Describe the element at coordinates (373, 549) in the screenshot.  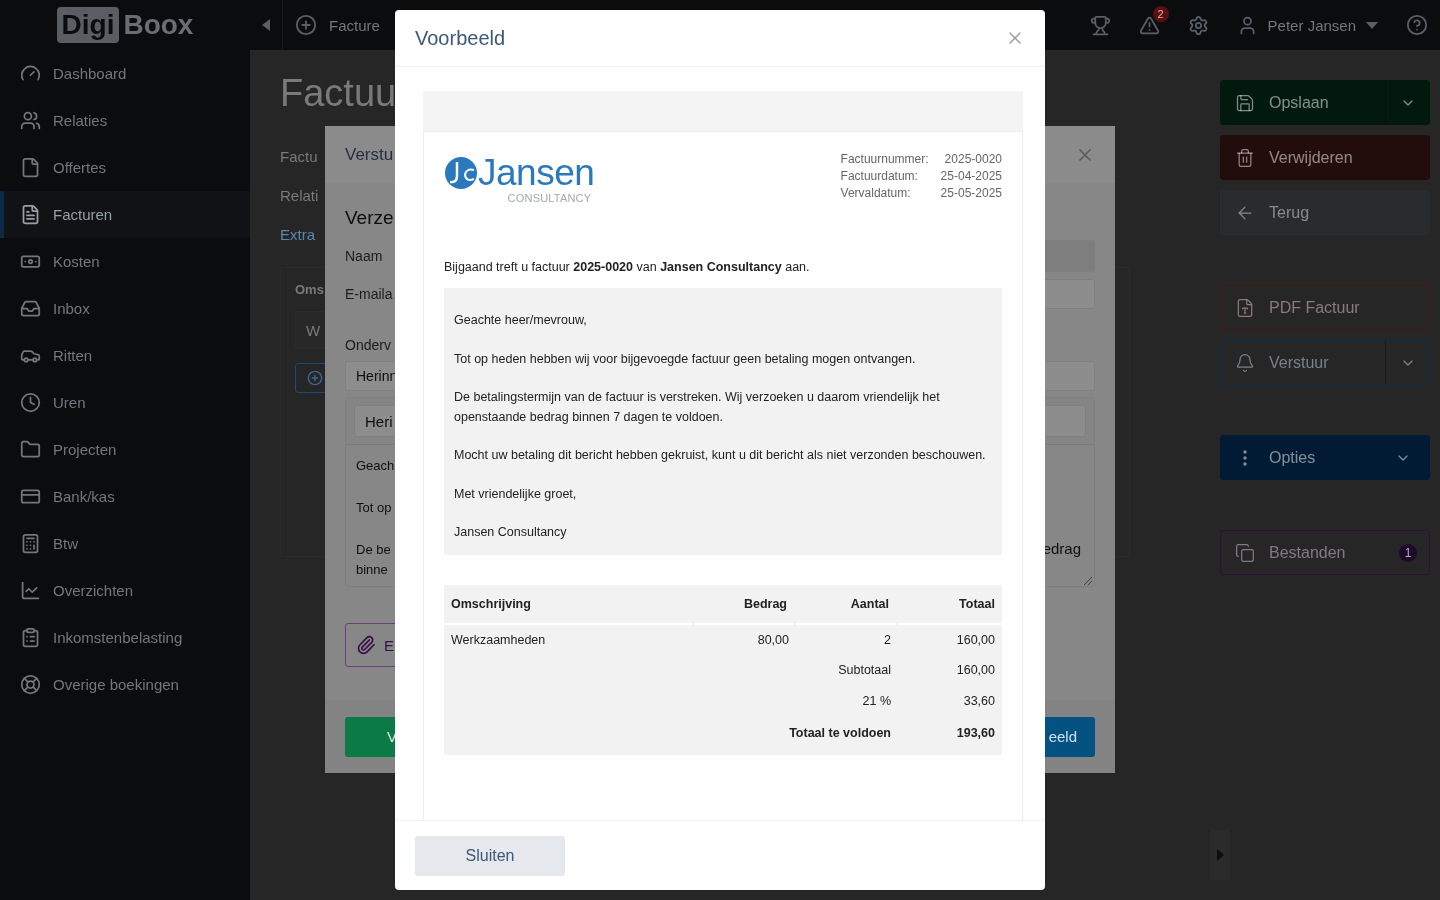
I see `message-line: De be` at that location.